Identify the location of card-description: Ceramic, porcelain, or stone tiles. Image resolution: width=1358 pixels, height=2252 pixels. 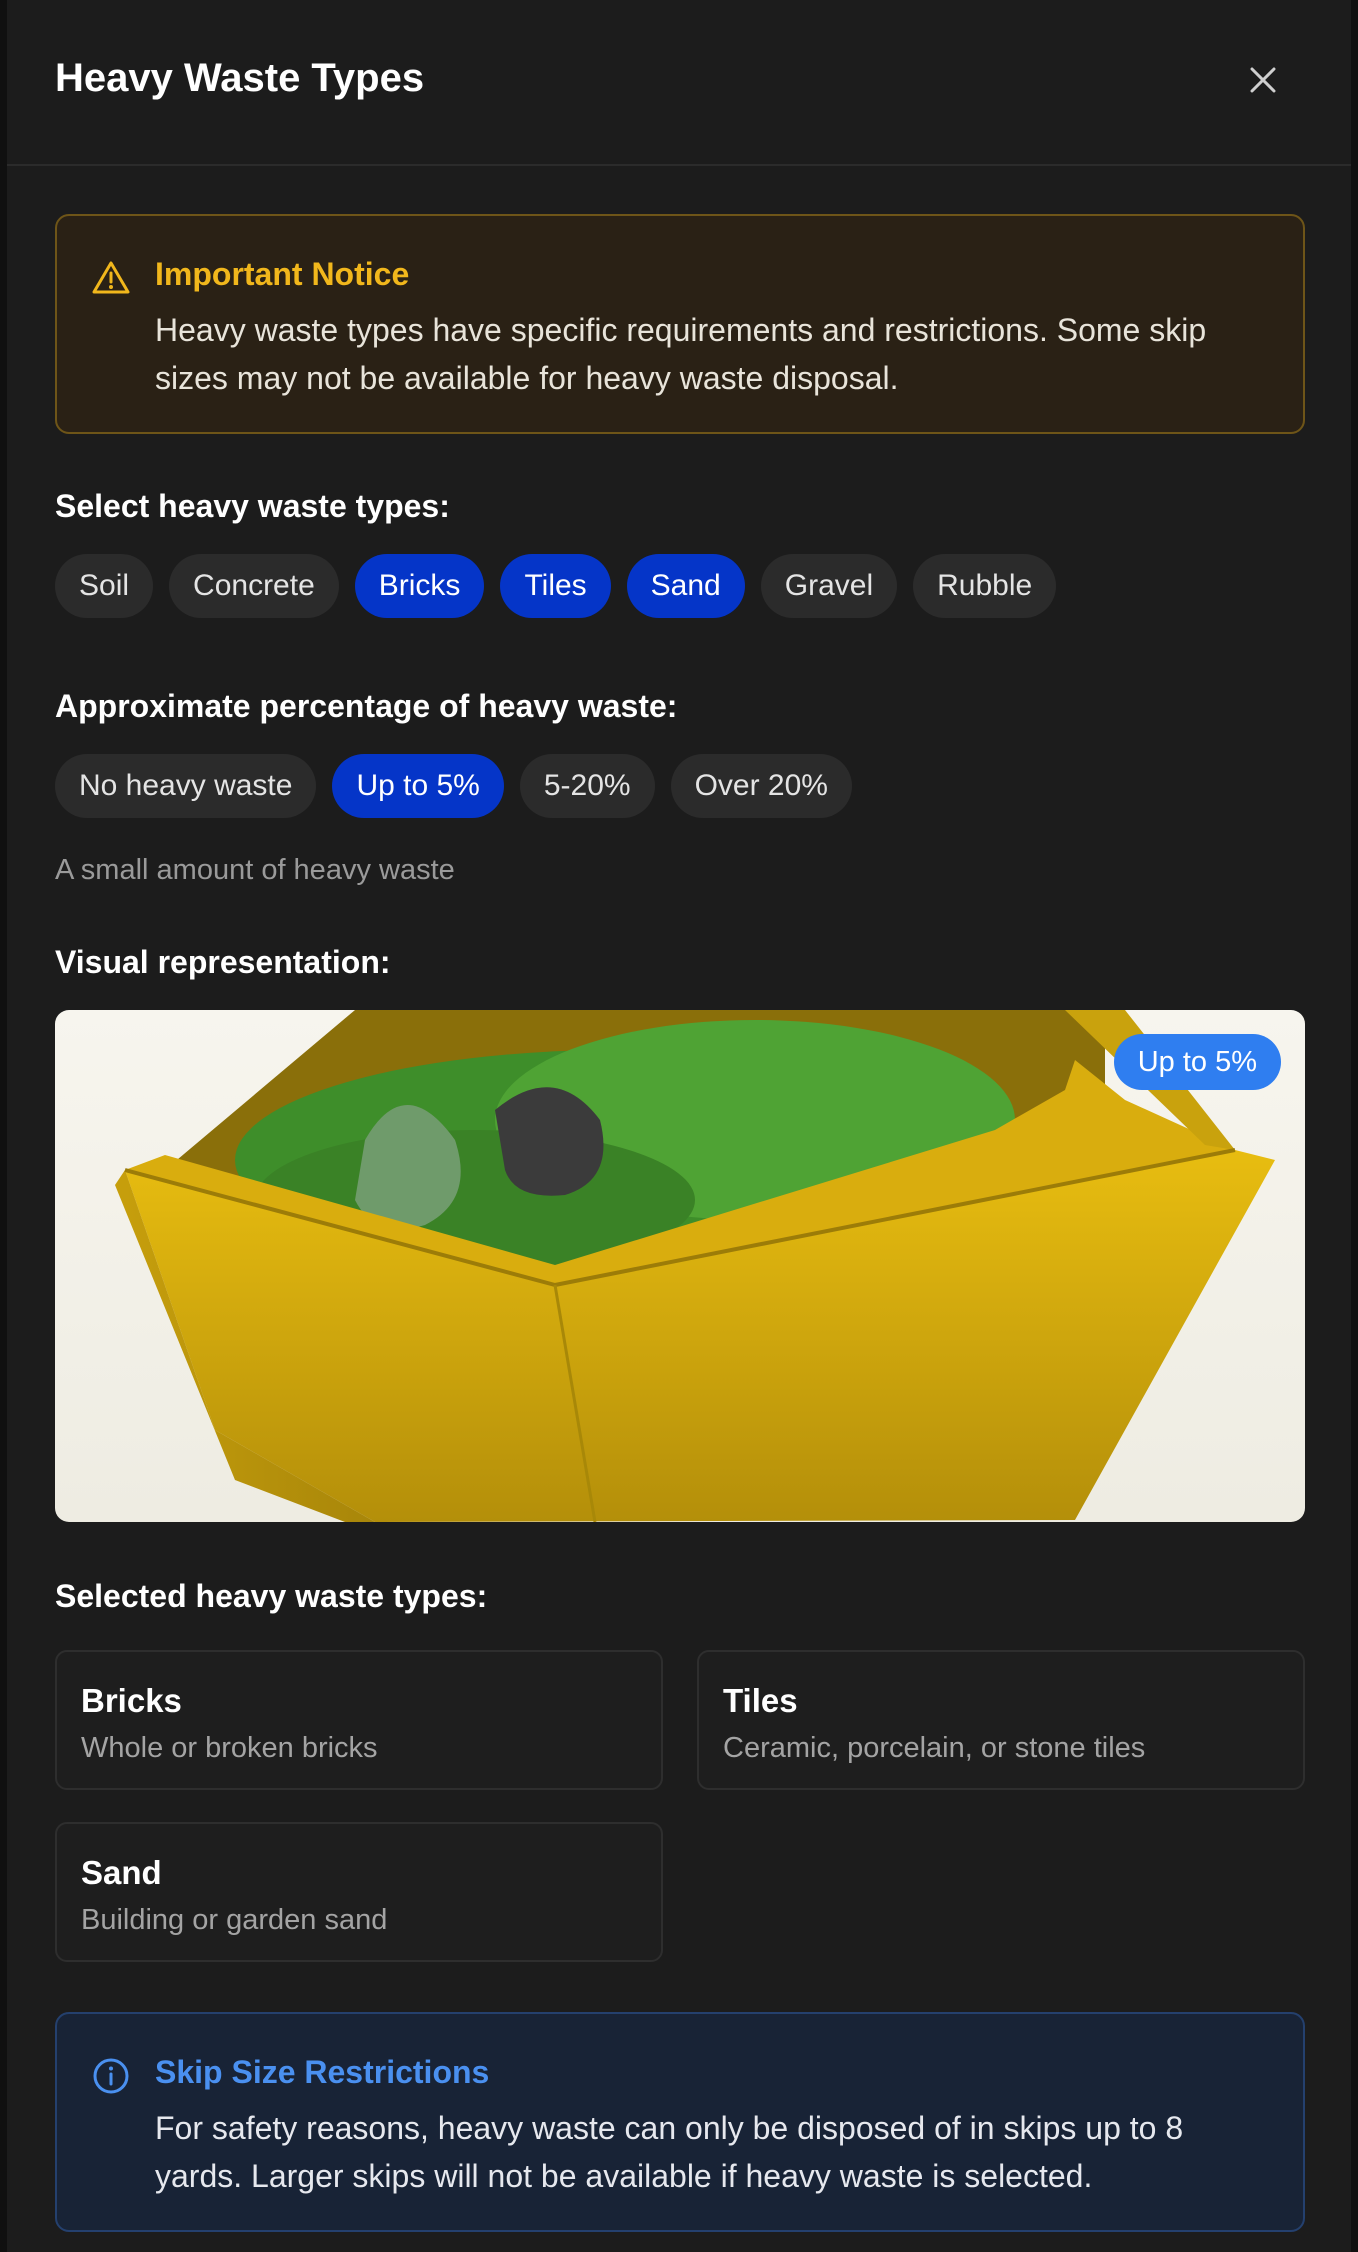
(934, 1748).